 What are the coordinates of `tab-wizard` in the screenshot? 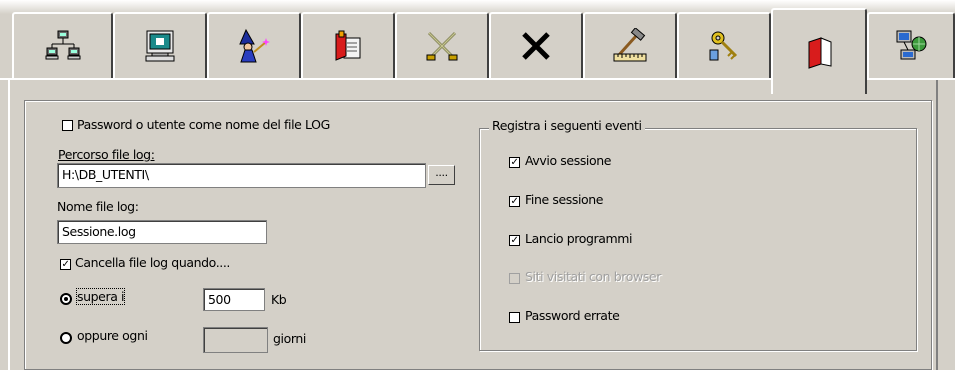 It's located at (254, 45).